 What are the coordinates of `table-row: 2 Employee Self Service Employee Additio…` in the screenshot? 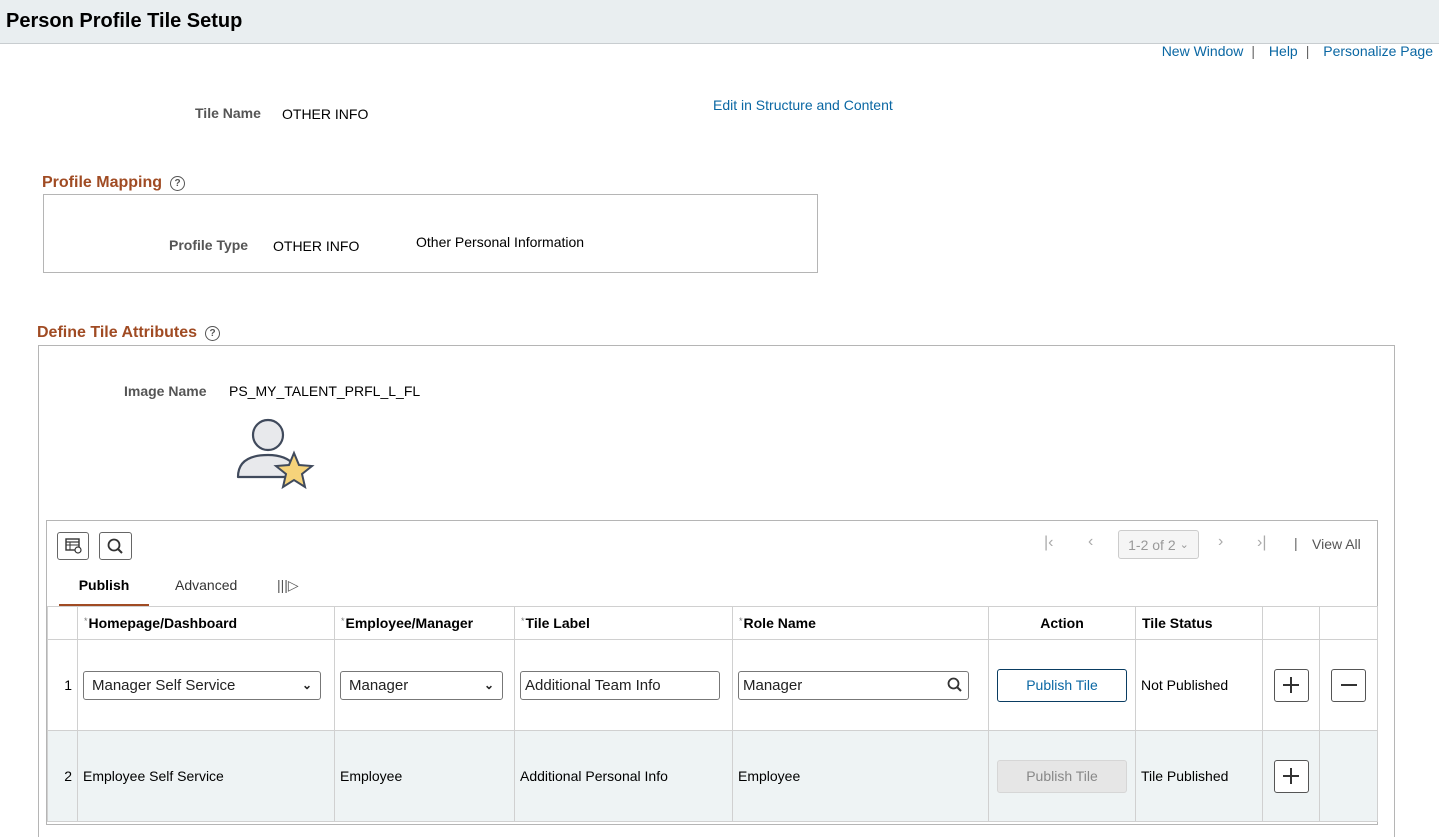 It's located at (712, 776).